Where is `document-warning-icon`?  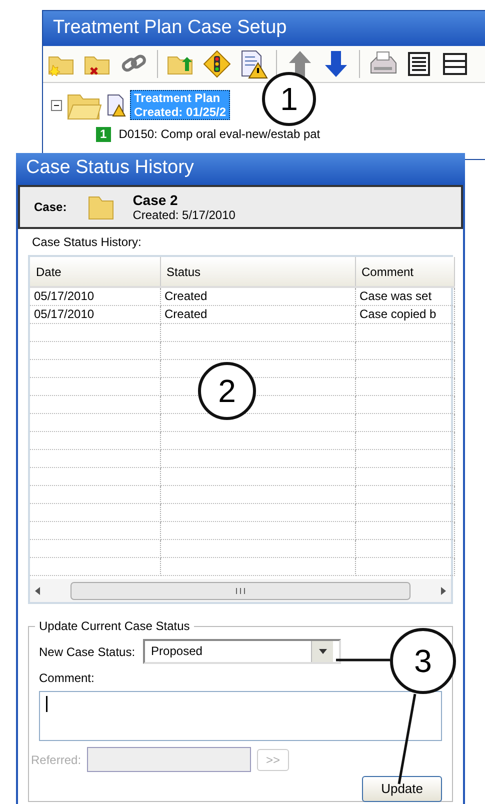 document-warning-icon is located at coordinates (116, 105).